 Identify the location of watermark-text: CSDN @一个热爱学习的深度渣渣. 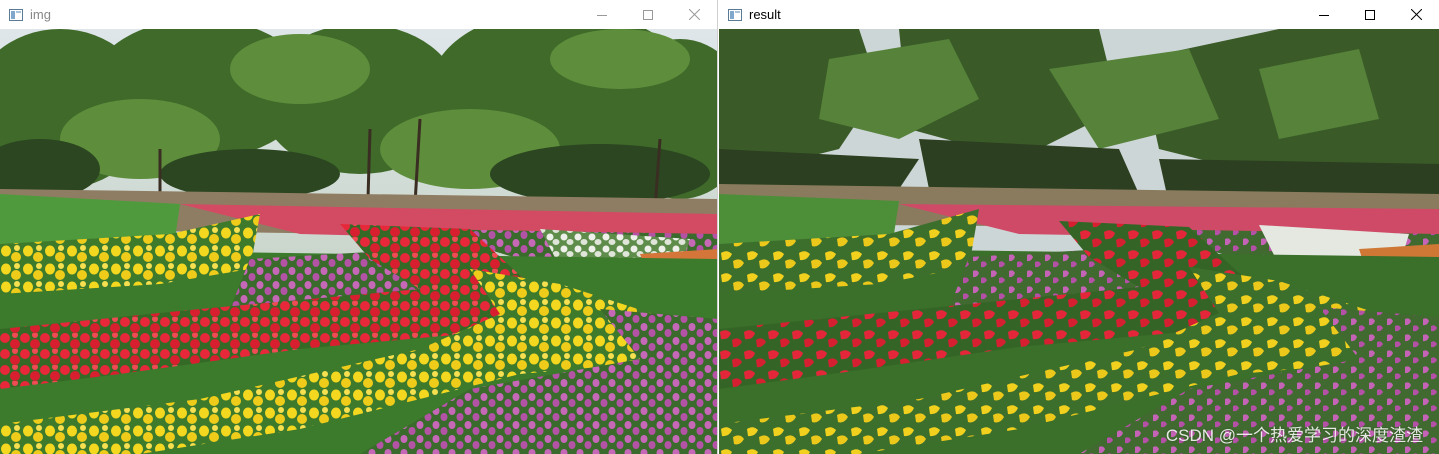
(1294, 435).